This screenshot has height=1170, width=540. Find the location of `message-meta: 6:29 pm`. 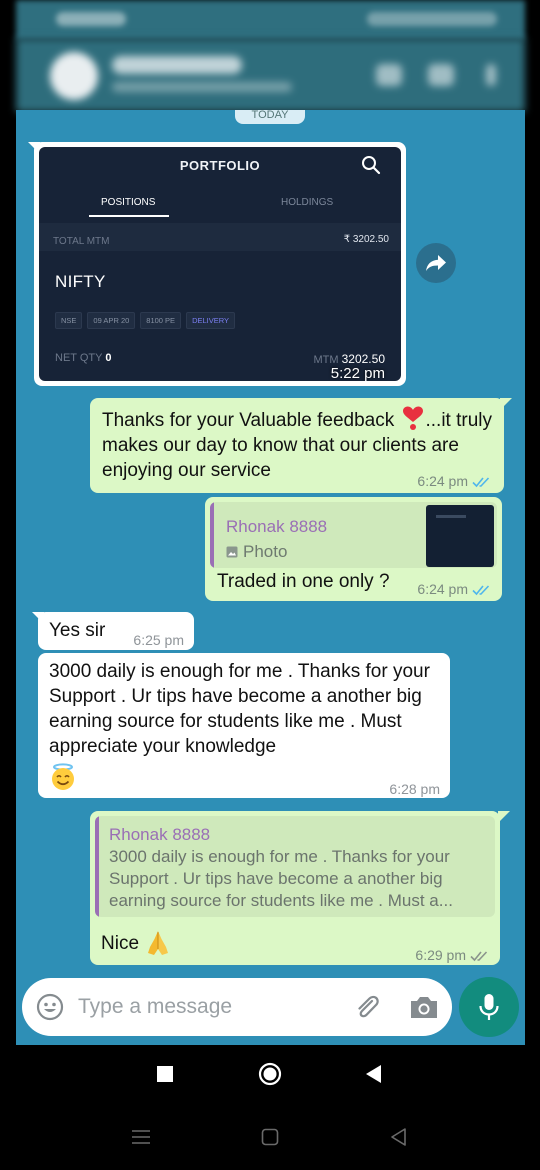

message-meta: 6:29 pm is located at coordinates (452, 955).